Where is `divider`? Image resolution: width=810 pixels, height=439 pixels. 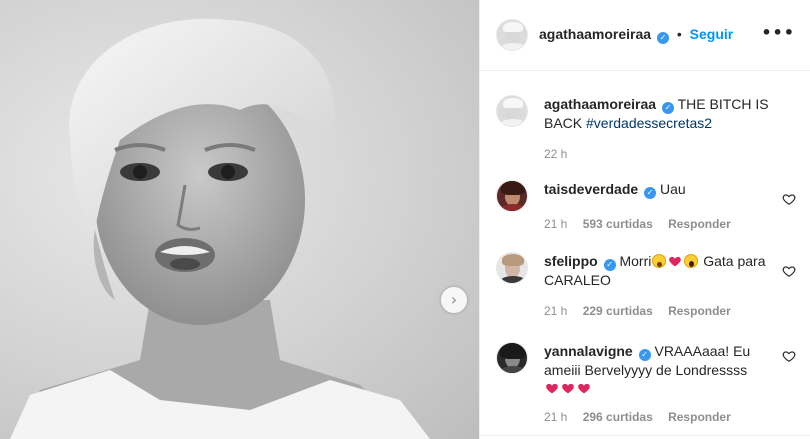
divider is located at coordinates (645, 437).